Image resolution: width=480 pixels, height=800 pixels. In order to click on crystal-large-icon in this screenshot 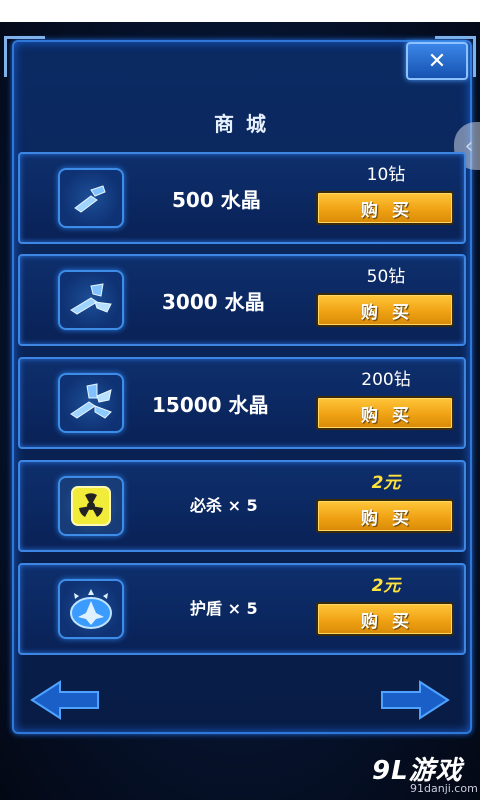, I will do `click(91, 403)`.